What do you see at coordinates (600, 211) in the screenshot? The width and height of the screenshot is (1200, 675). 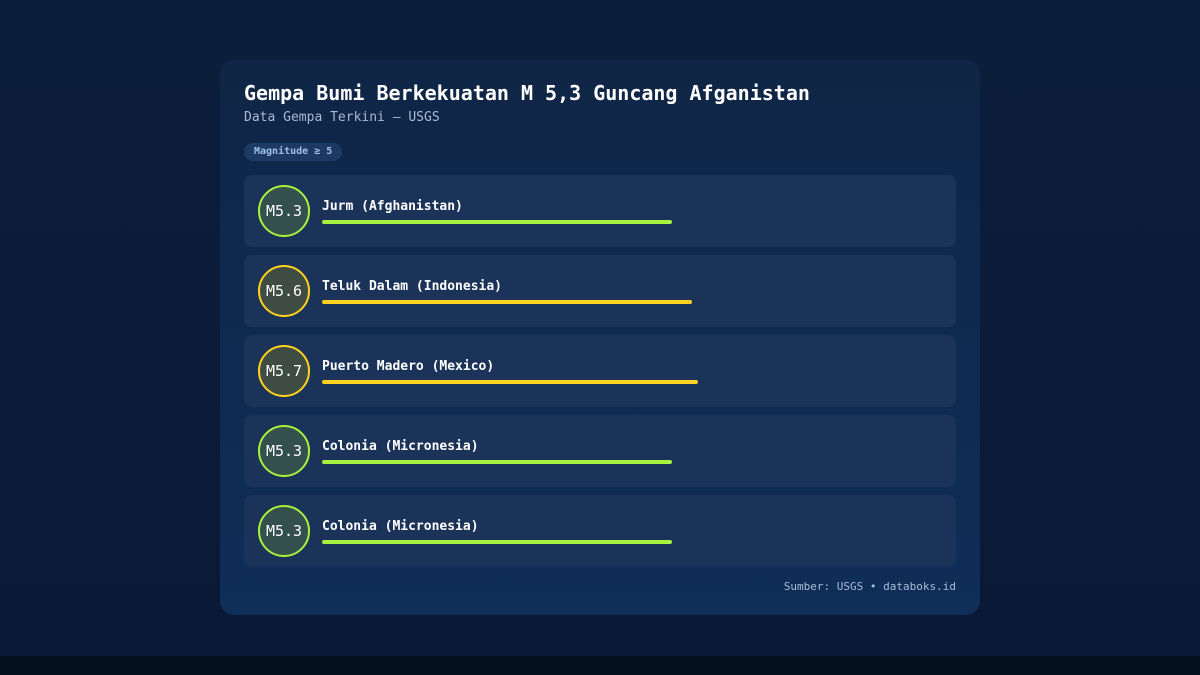 I see `earthquake-row: M5.3 Jurm (Afghanistan)` at bounding box center [600, 211].